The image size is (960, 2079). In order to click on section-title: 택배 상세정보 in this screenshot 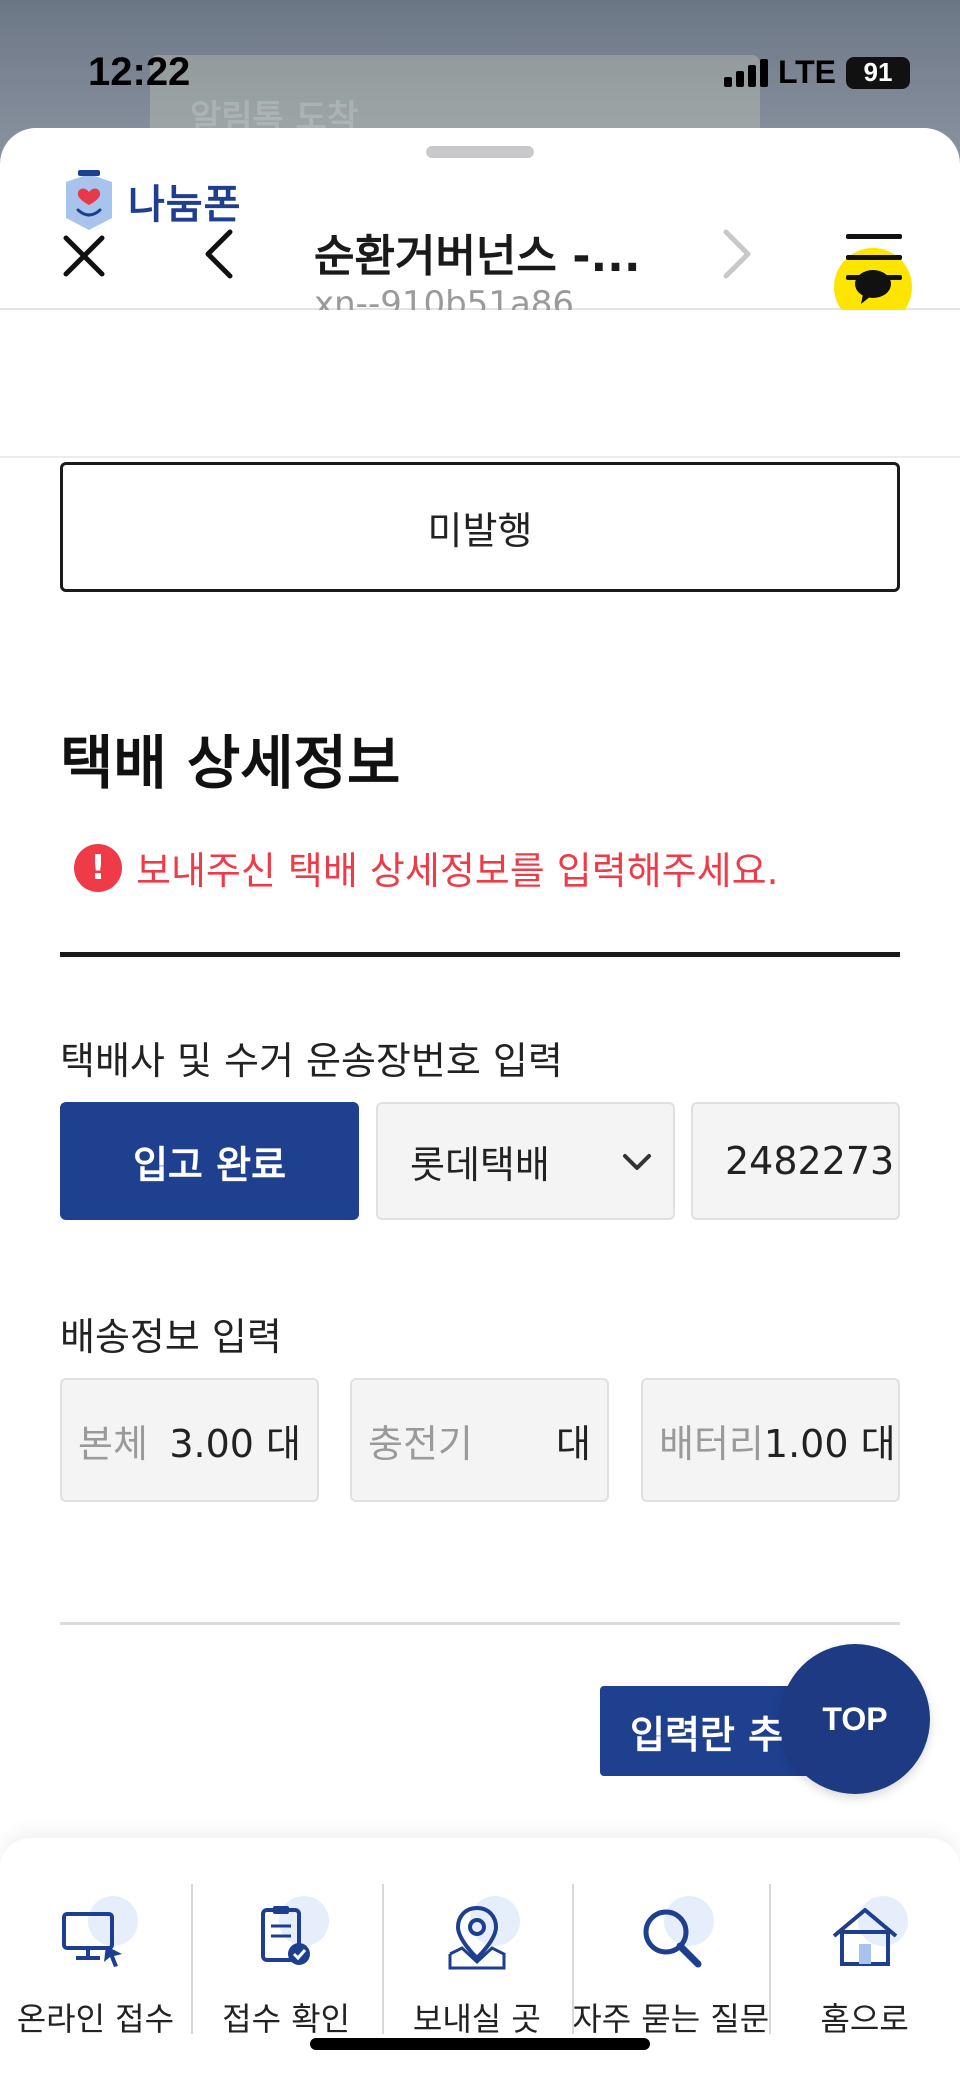, I will do `click(230, 763)`.